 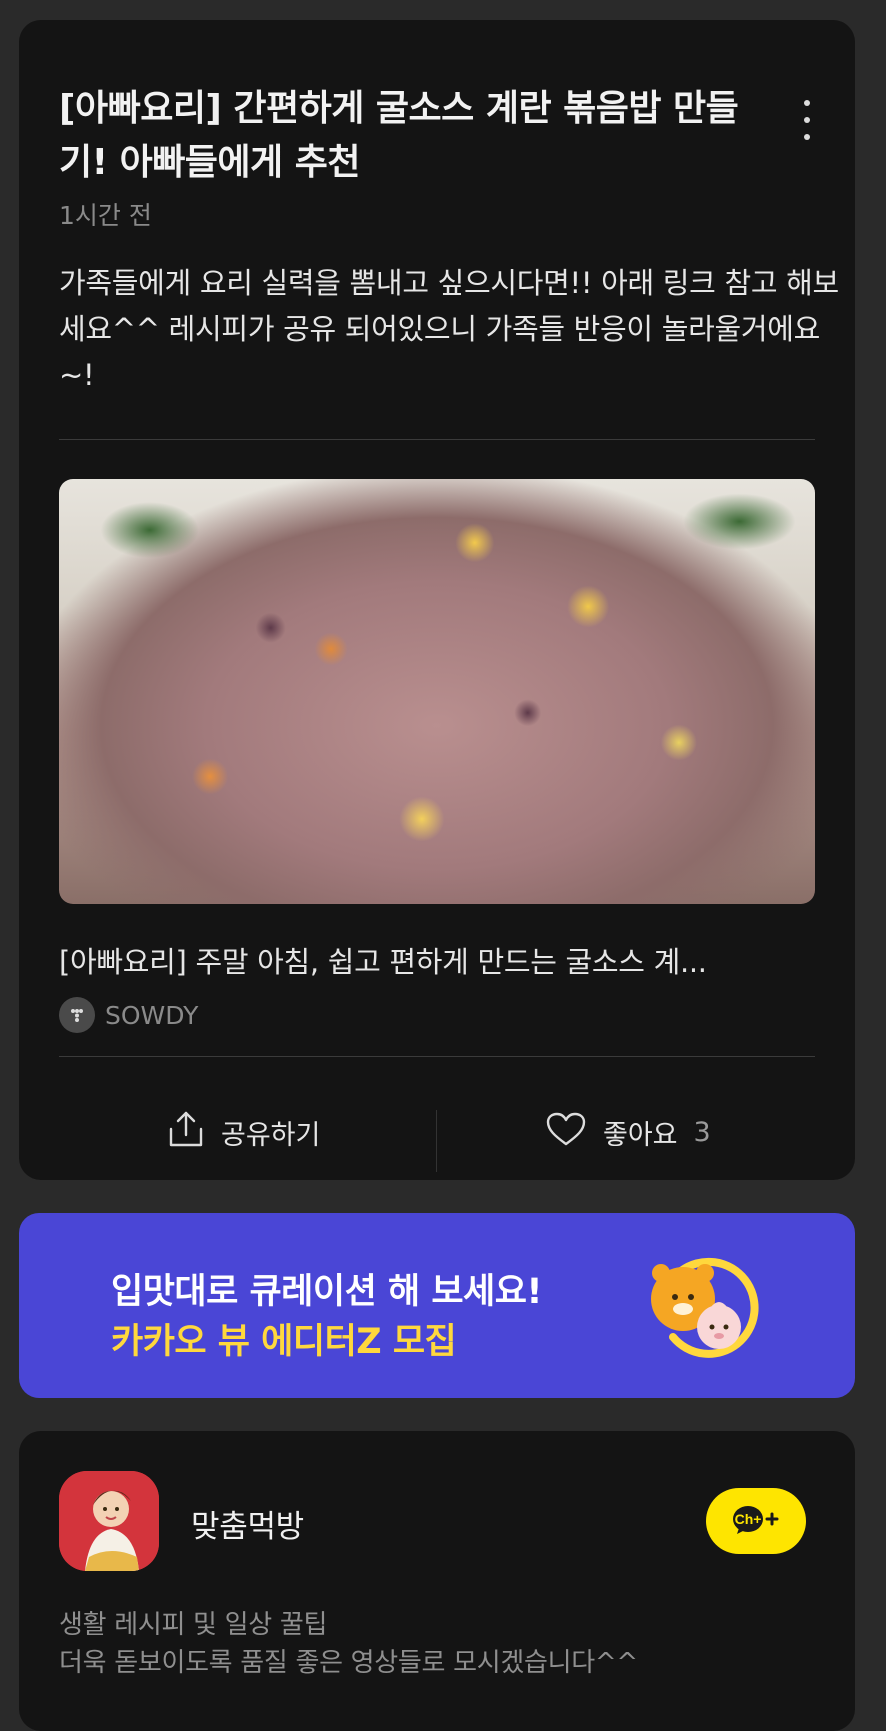 I want to click on channel-desc-line: 생활 레시피 및 일상 꿀팁, so click(x=193, y=1625).